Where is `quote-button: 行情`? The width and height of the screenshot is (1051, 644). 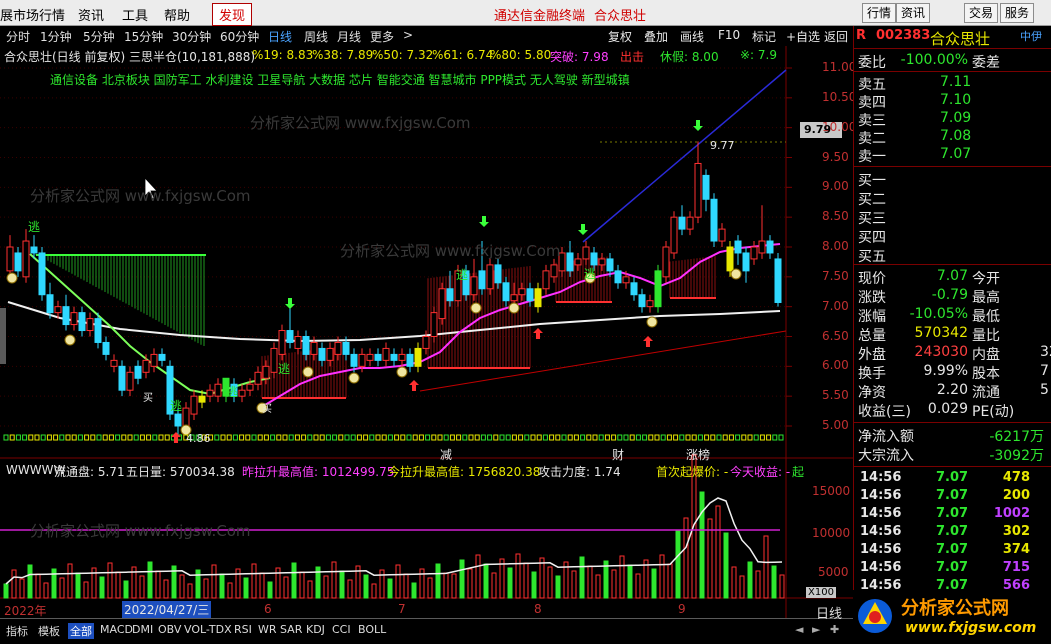 quote-button: 行情 is located at coordinates (879, 13).